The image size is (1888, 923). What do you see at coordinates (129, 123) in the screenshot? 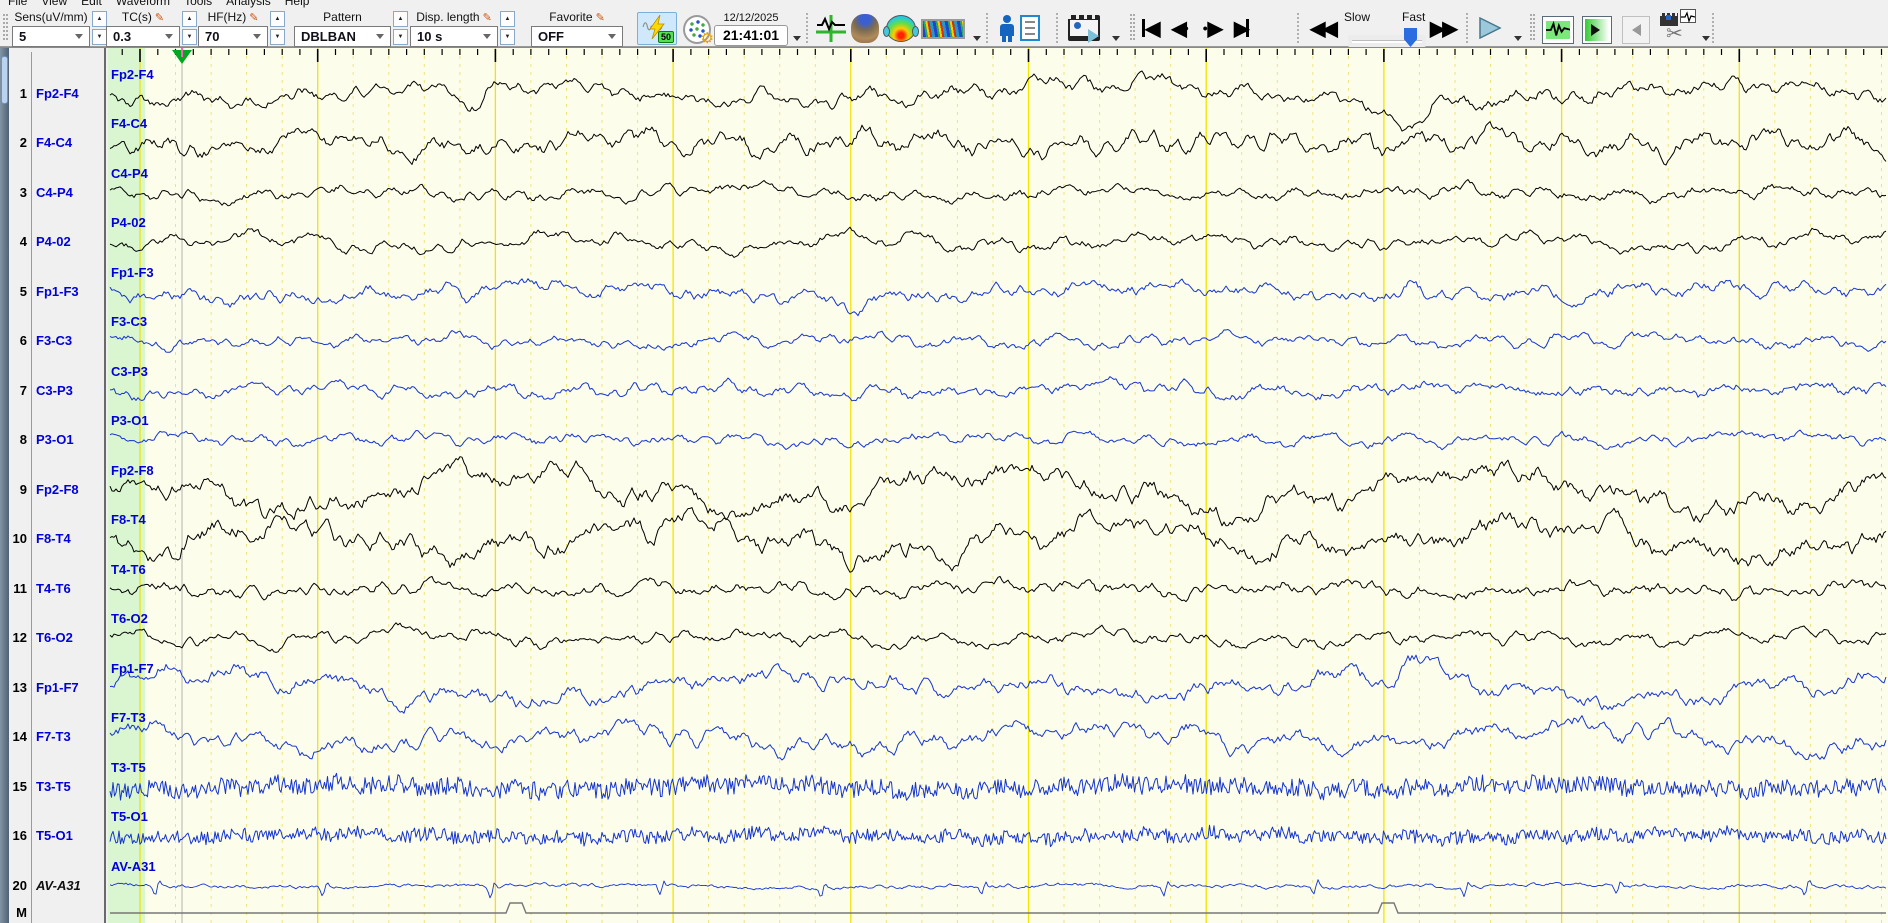
I see `inplot-channel-label: F4-C4` at bounding box center [129, 123].